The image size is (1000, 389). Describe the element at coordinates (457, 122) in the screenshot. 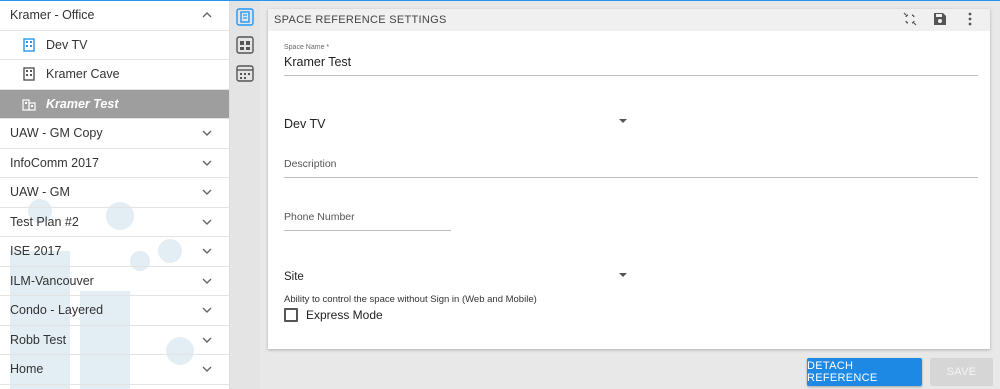

I see `building-select: Dev TV` at that location.